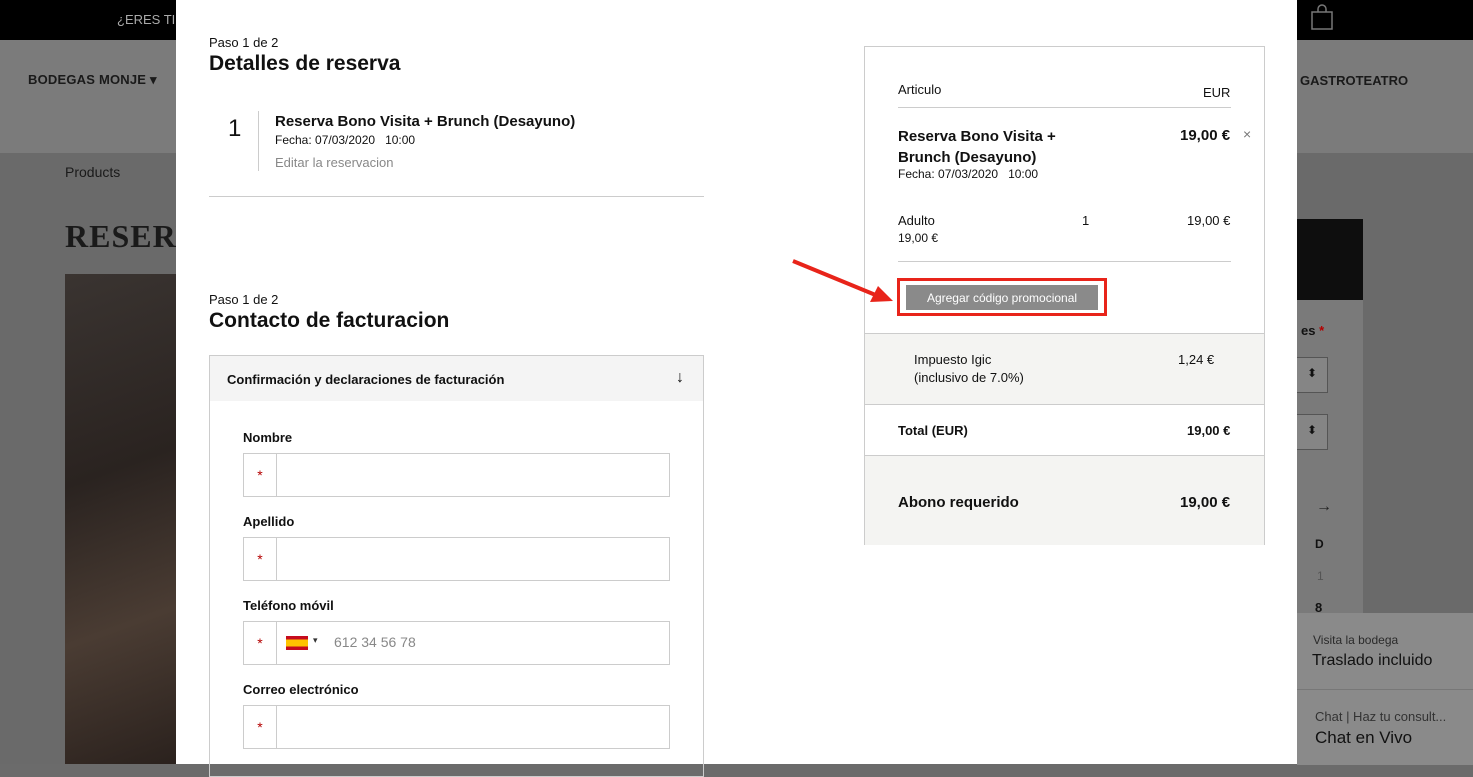 Image resolution: width=1473 pixels, height=777 pixels. I want to click on spain-flag-icon, so click(297, 643).